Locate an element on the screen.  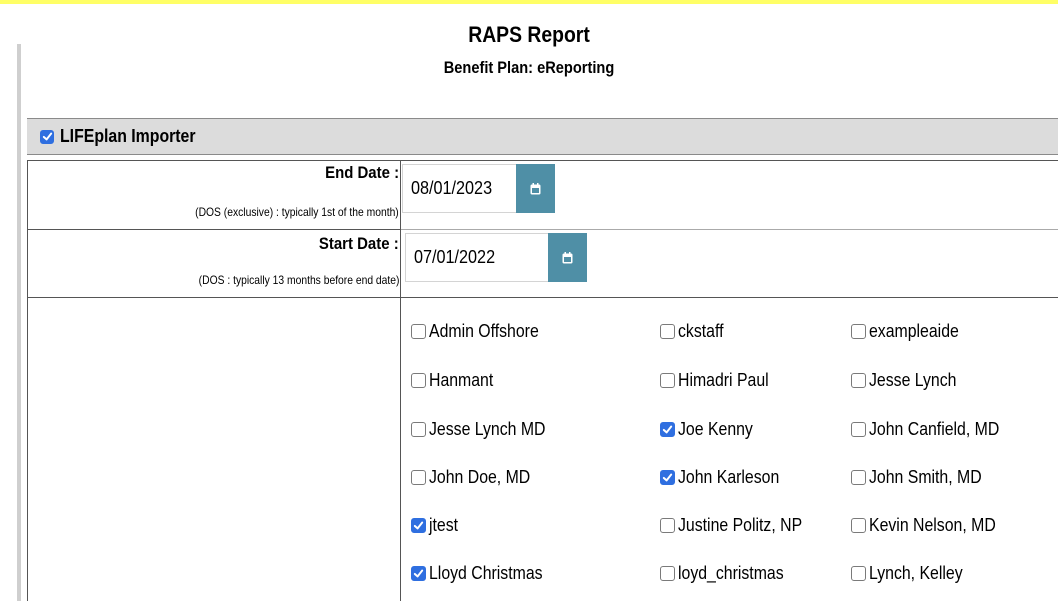
user-name: John Karleson is located at coordinates (729, 476).